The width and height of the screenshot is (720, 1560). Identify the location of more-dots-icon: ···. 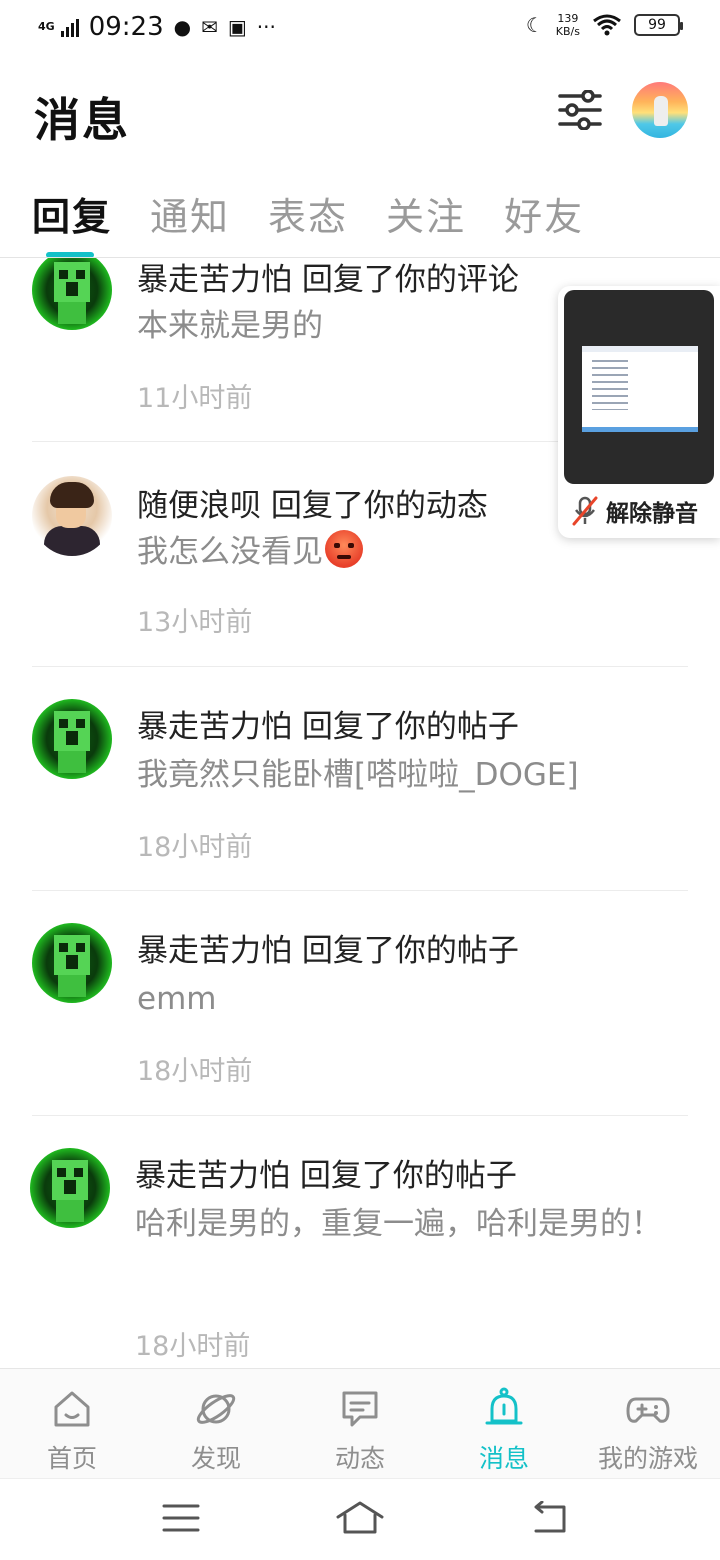
(266, 27).